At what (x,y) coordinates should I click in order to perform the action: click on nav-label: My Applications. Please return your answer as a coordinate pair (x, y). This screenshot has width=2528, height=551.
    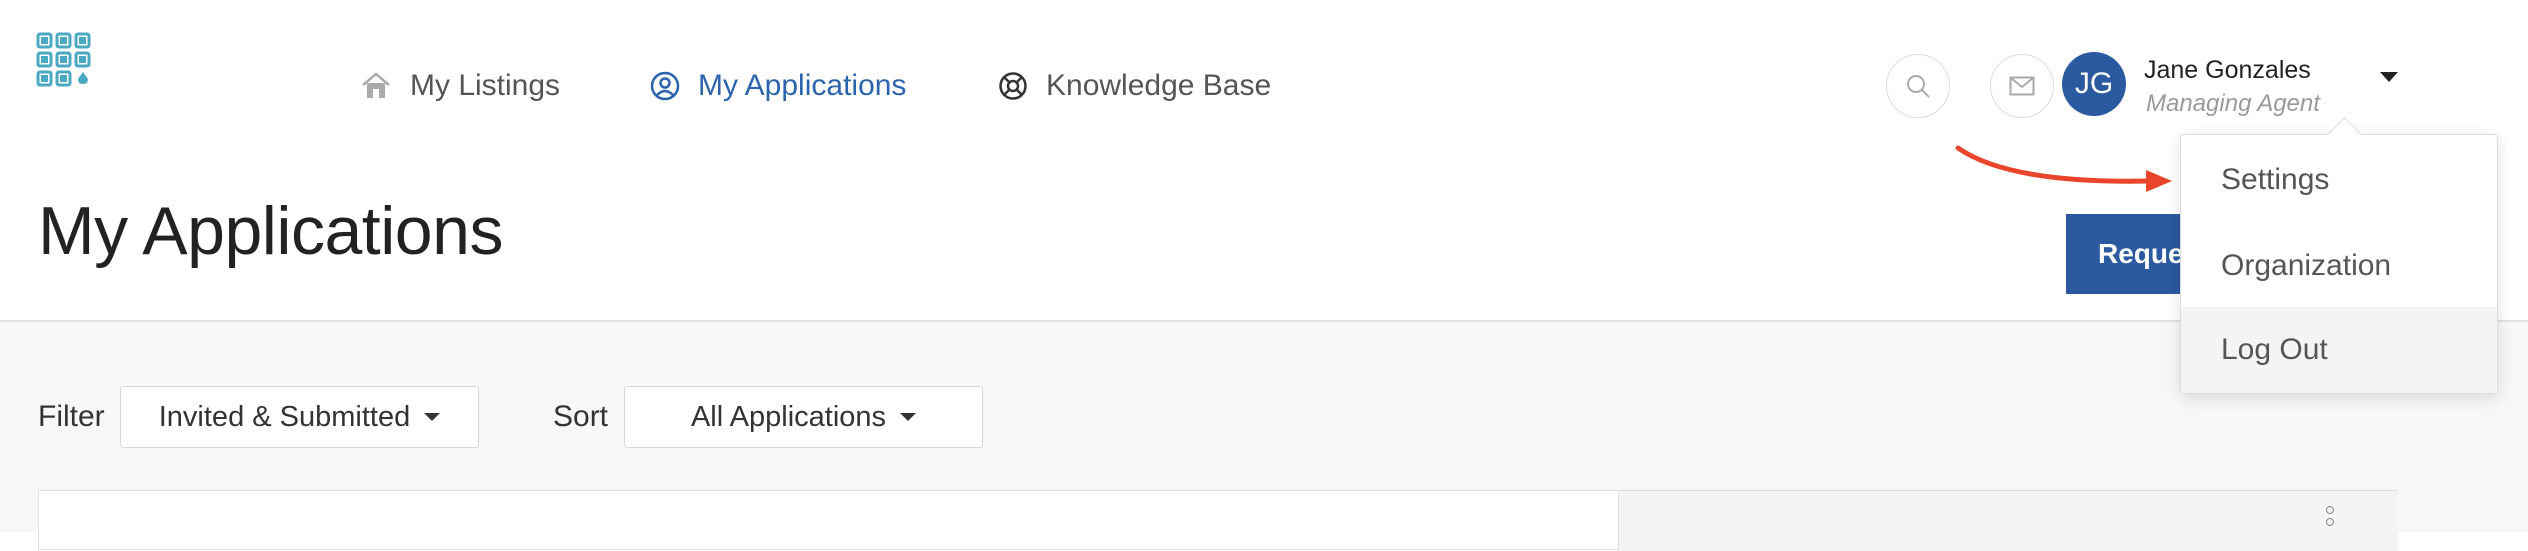
    Looking at the image, I should click on (802, 85).